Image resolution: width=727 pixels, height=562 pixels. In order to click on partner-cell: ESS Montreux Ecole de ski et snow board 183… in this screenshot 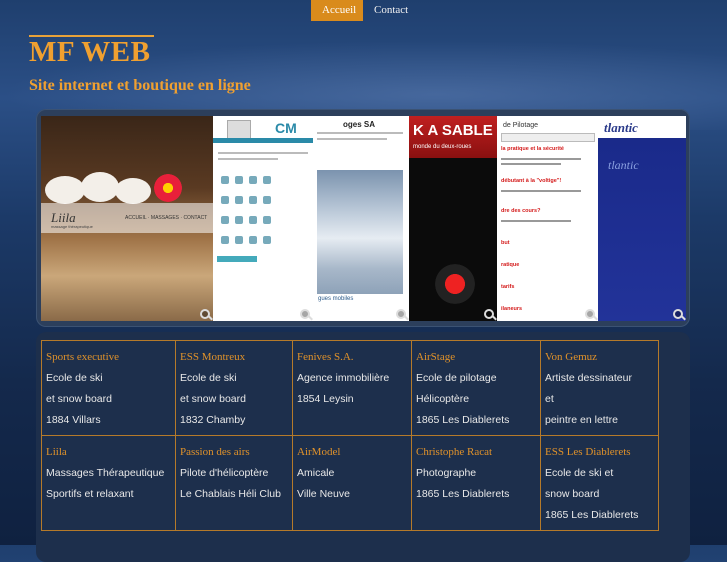, I will do `click(234, 388)`.